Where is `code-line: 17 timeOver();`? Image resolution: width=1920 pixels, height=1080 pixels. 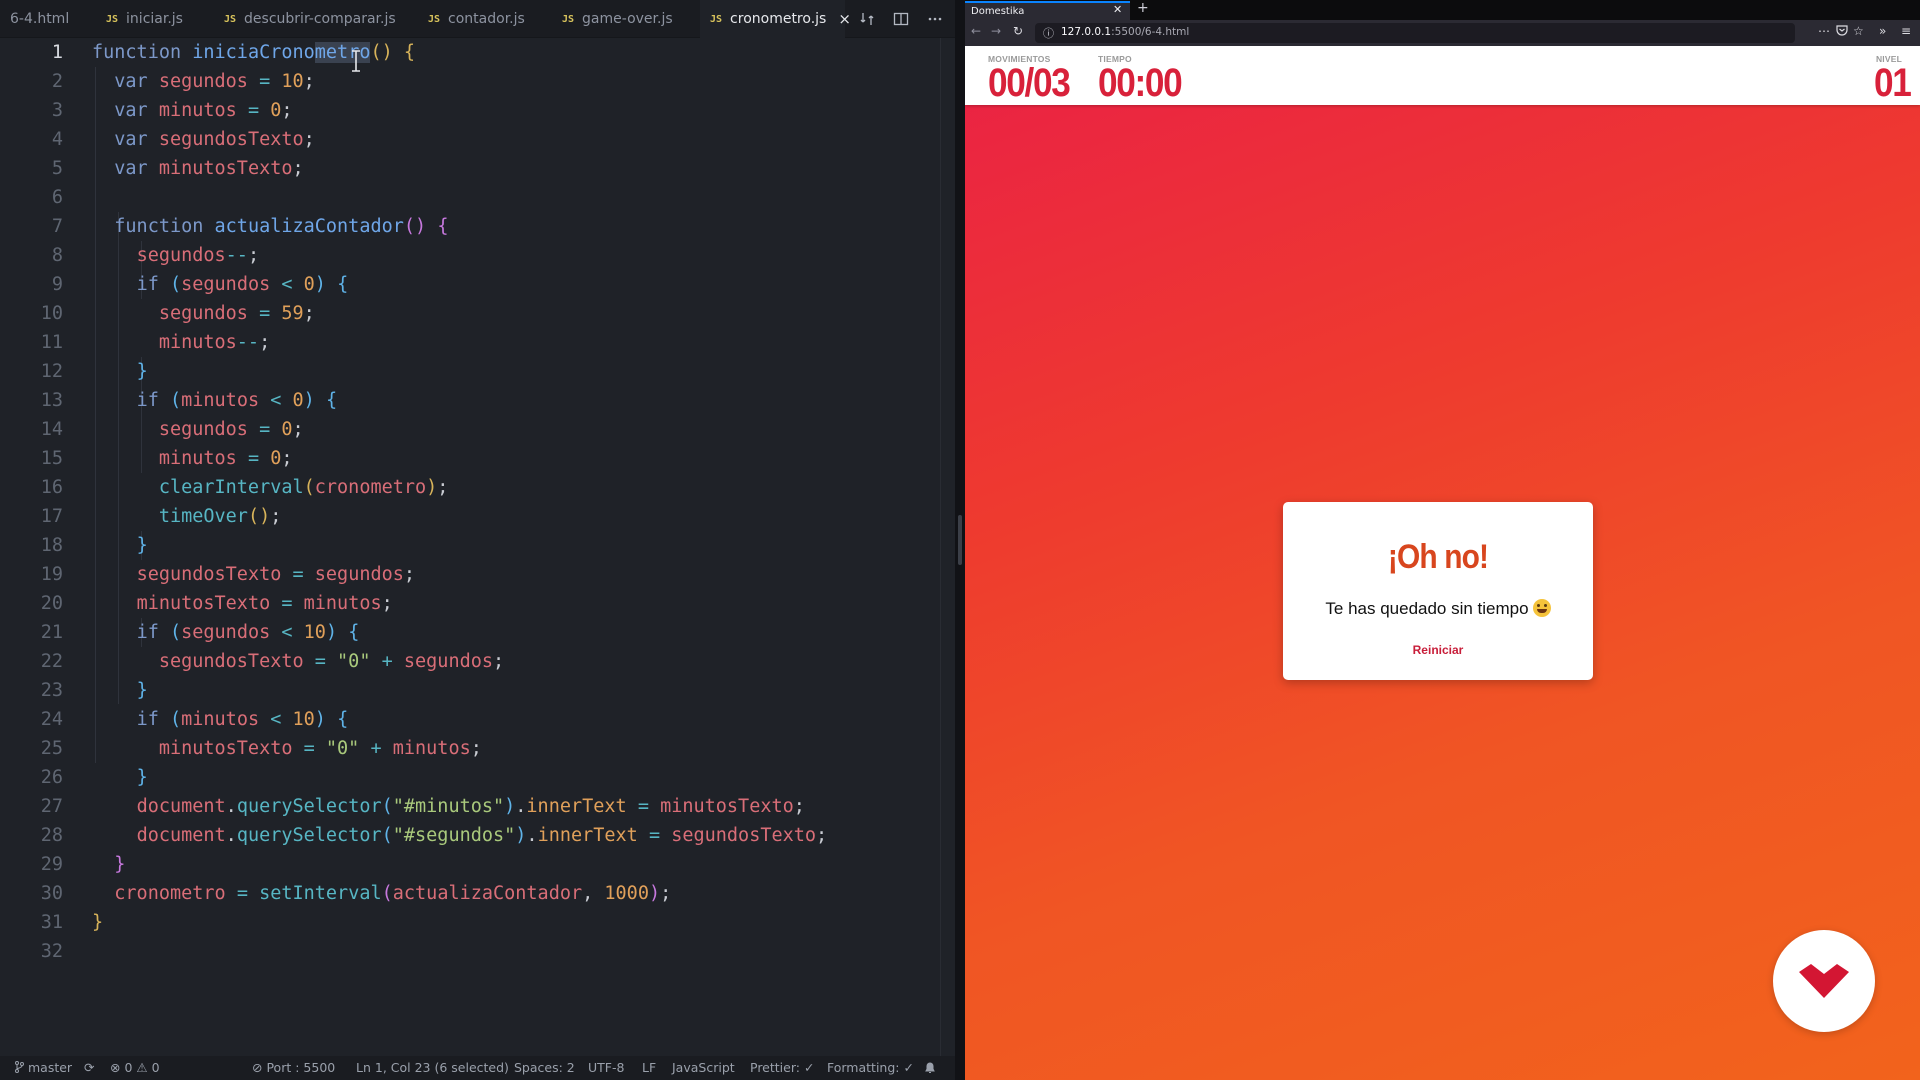 code-line: 17 timeOver(); is located at coordinates (470, 516).